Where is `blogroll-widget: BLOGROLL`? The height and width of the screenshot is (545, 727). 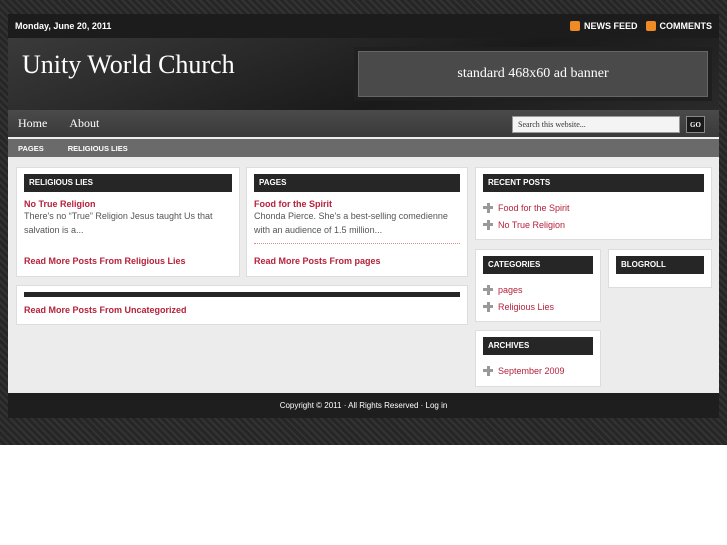 blogroll-widget: BLOGROLL is located at coordinates (660, 268).